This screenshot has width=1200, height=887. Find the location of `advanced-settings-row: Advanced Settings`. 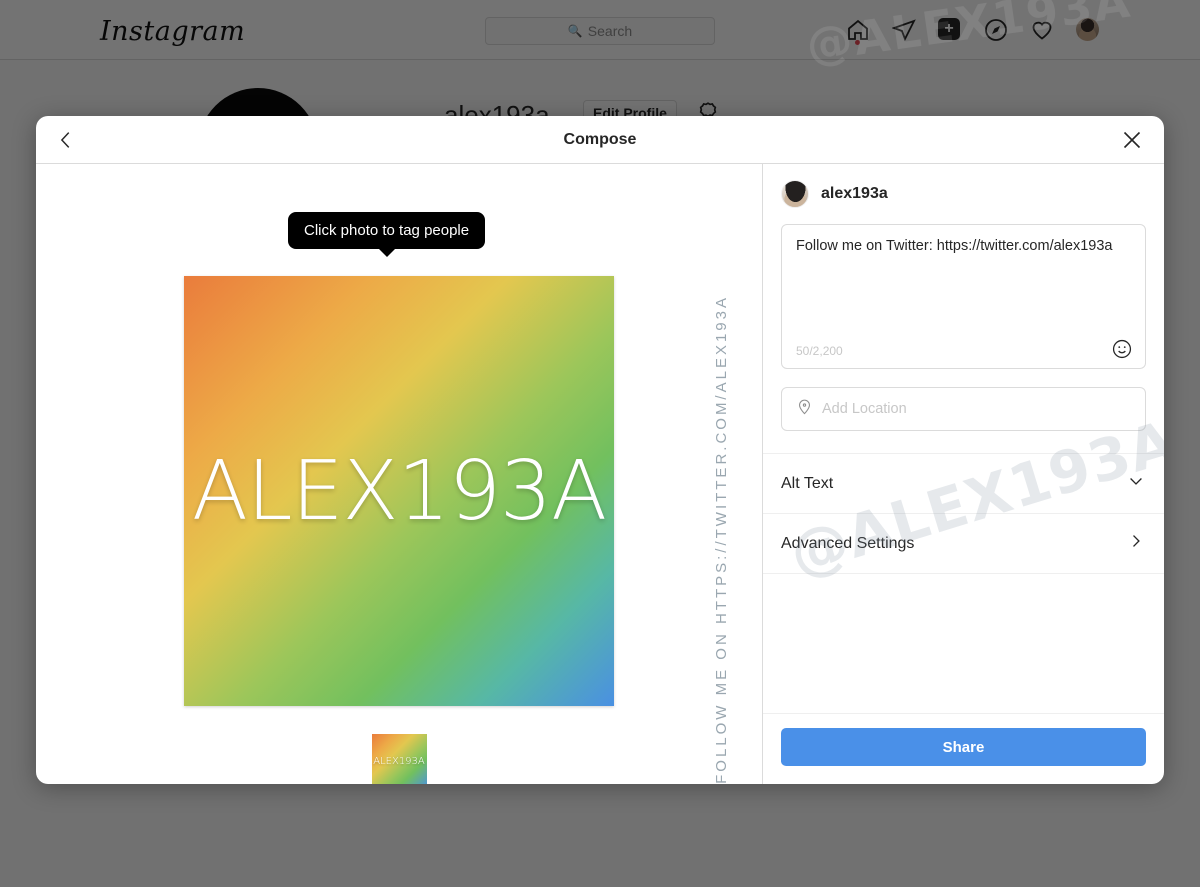

advanced-settings-row: Advanced Settings is located at coordinates (963, 544).